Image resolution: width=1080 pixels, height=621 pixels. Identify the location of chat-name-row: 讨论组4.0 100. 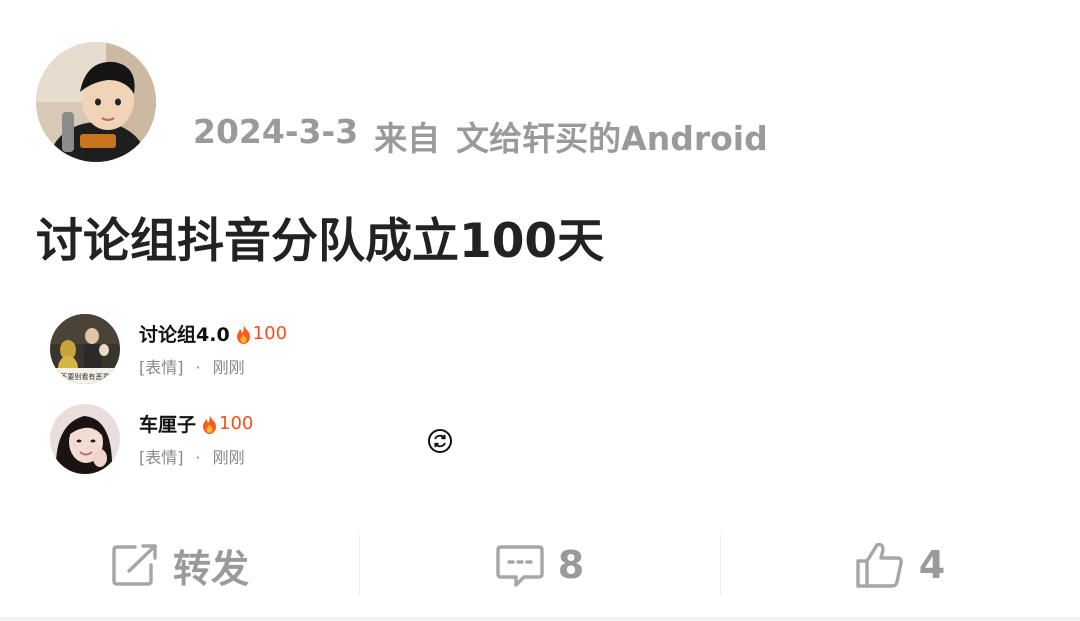
(213, 333).